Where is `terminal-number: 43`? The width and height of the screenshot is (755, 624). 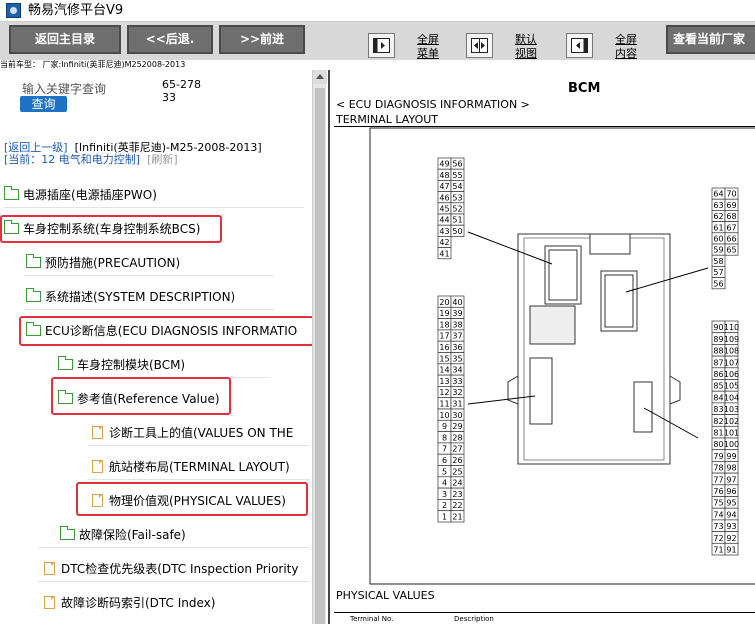 terminal-number: 43 is located at coordinates (444, 231).